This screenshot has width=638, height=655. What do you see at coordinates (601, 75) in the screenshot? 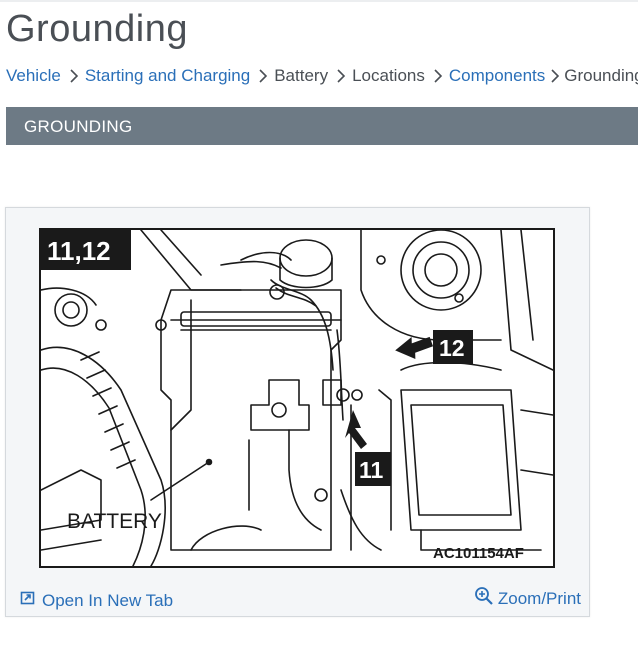
I see `breadcrumb-grounding: Grounding` at bounding box center [601, 75].